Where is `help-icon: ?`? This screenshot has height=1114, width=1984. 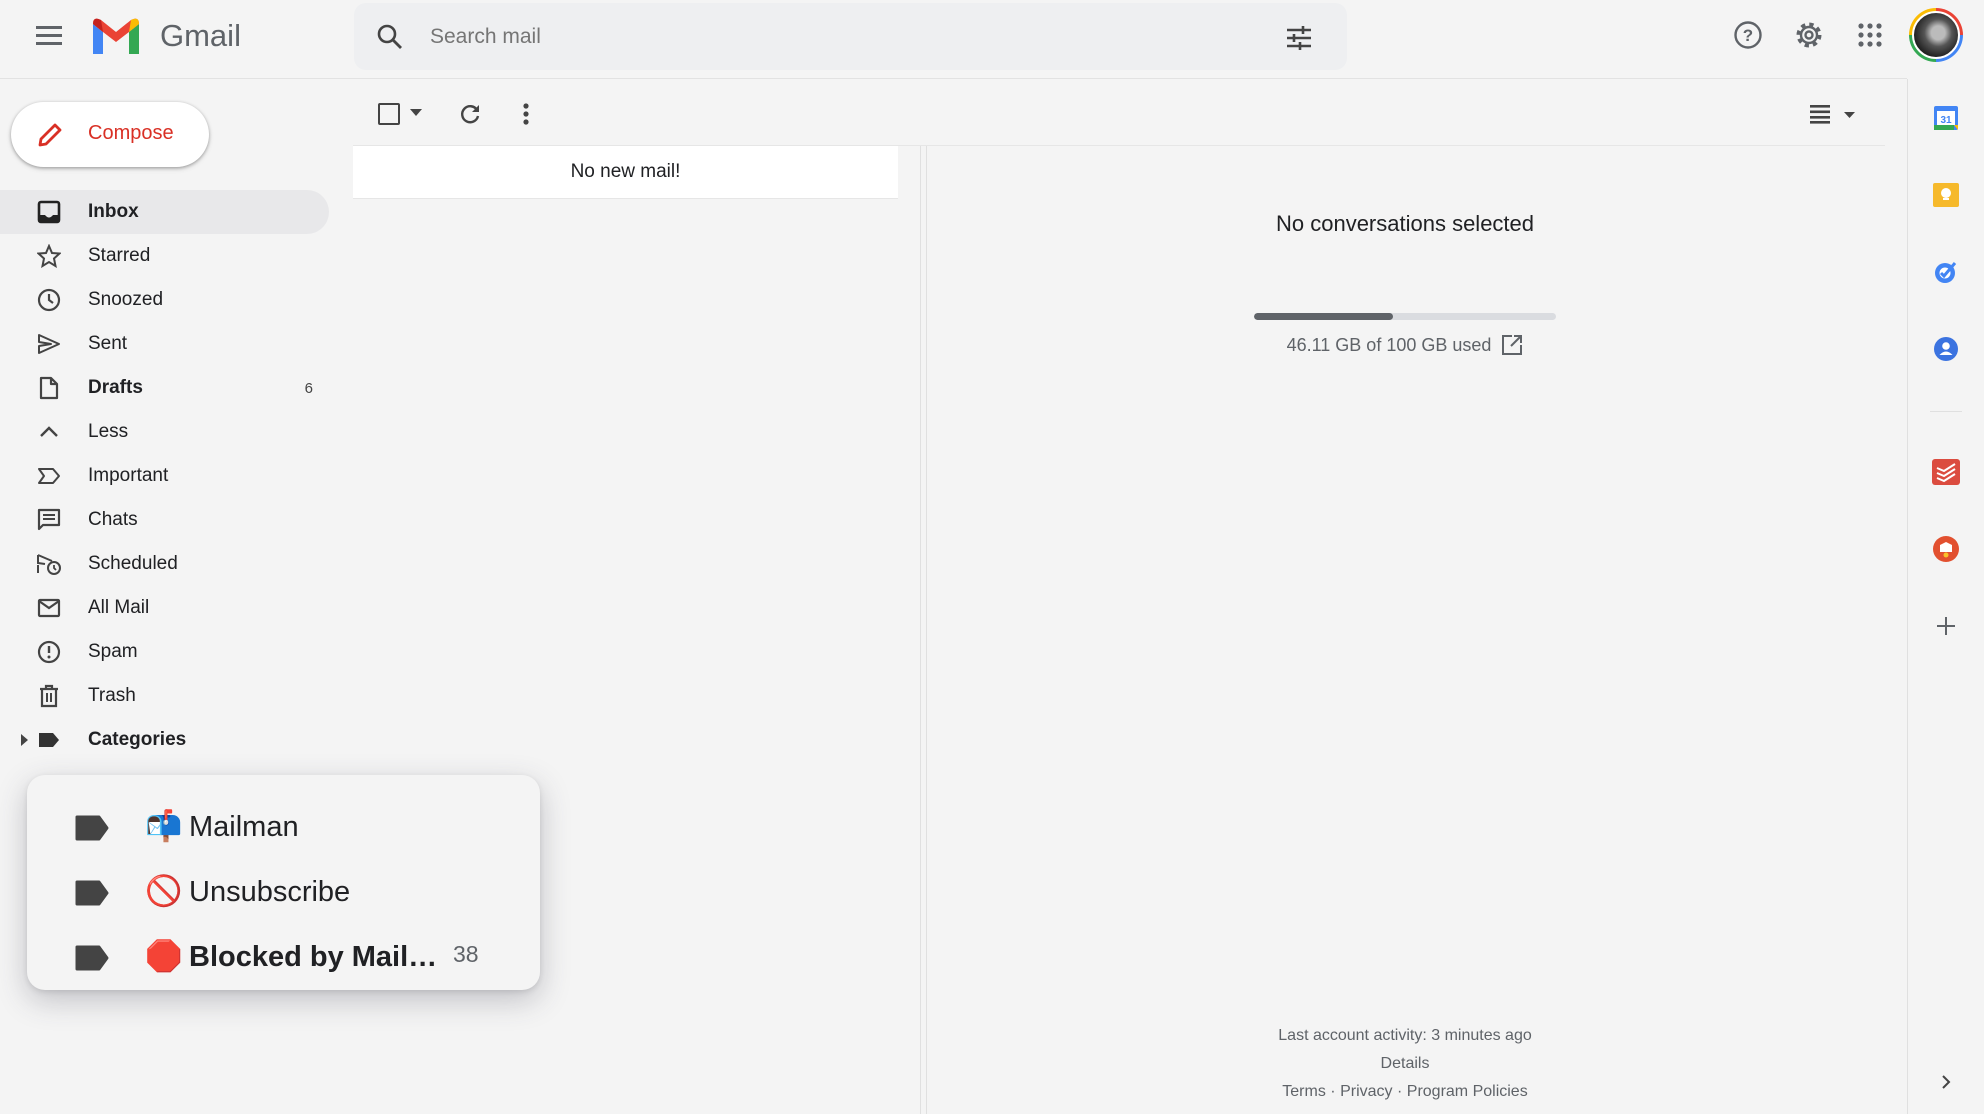
help-icon: ? is located at coordinates (1748, 35).